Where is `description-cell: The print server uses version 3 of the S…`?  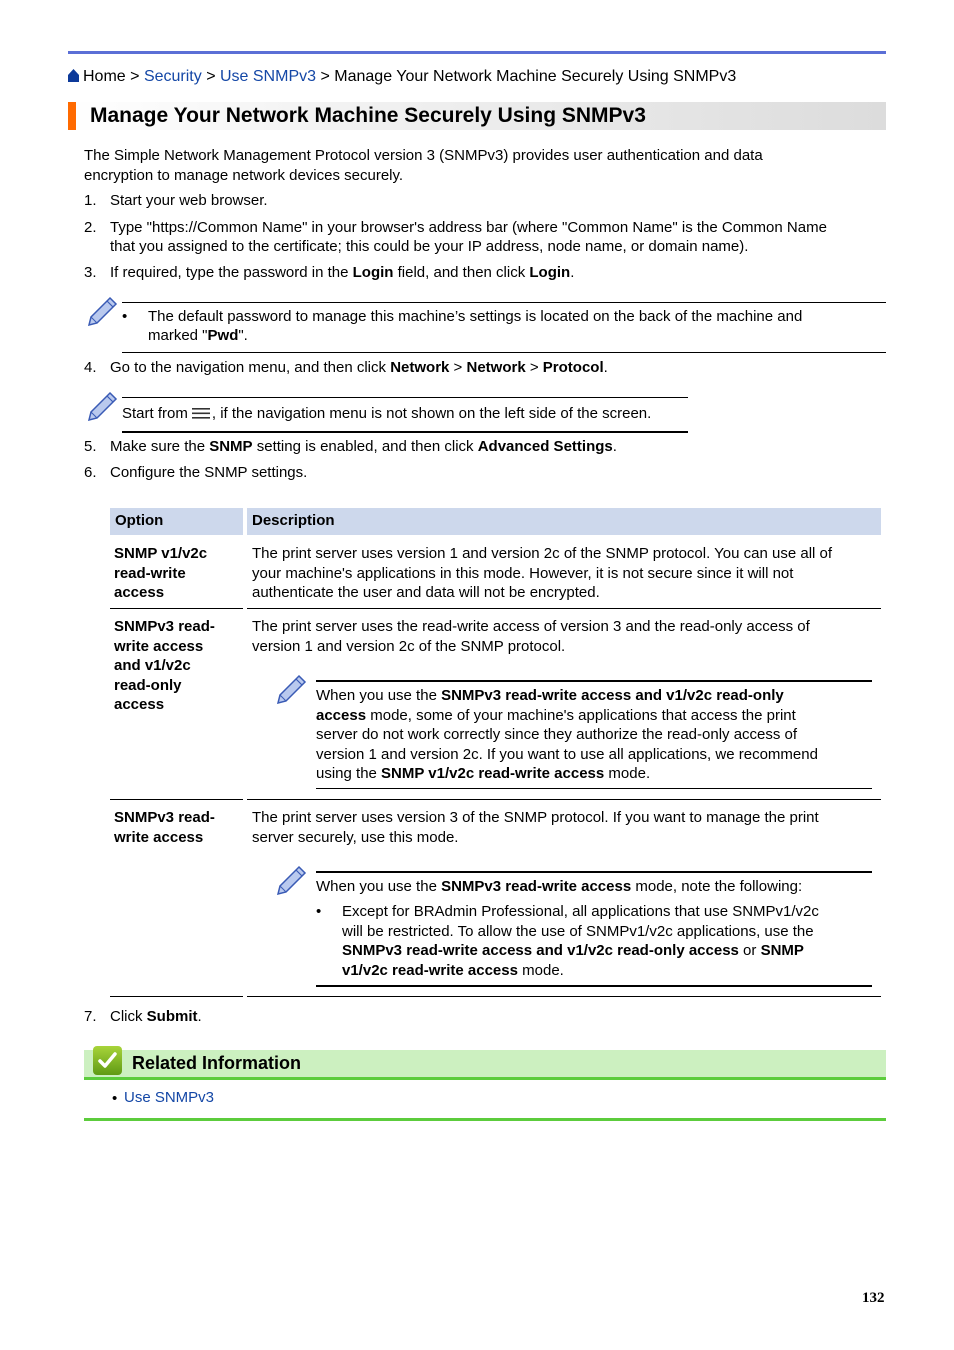
description-cell: The print server uses version 3 of the S… is located at coordinates (564, 827).